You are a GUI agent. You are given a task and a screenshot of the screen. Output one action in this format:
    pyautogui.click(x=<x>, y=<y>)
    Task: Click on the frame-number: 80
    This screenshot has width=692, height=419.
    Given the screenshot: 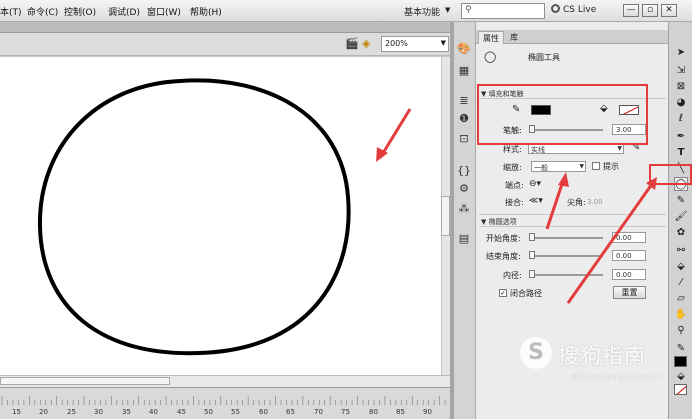 What is the action you would take?
    pyautogui.click(x=373, y=412)
    